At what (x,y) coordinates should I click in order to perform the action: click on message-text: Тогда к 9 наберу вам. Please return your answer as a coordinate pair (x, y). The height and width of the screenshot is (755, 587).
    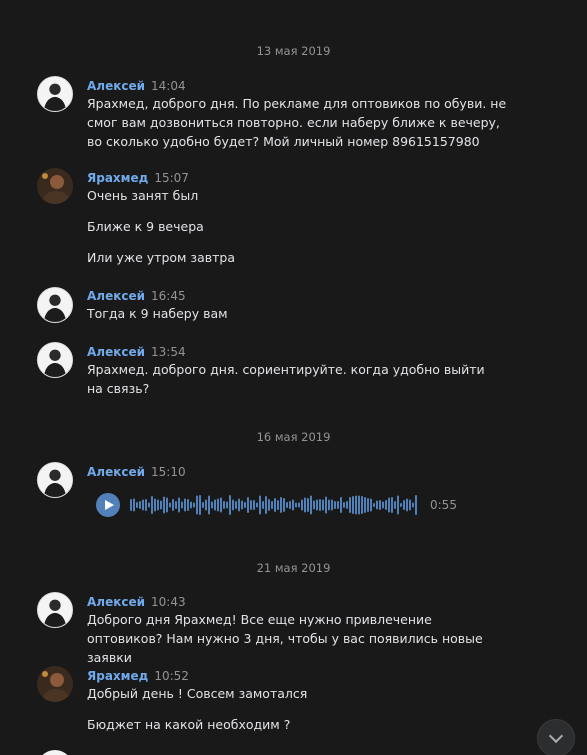
    Looking at the image, I should click on (157, 313).